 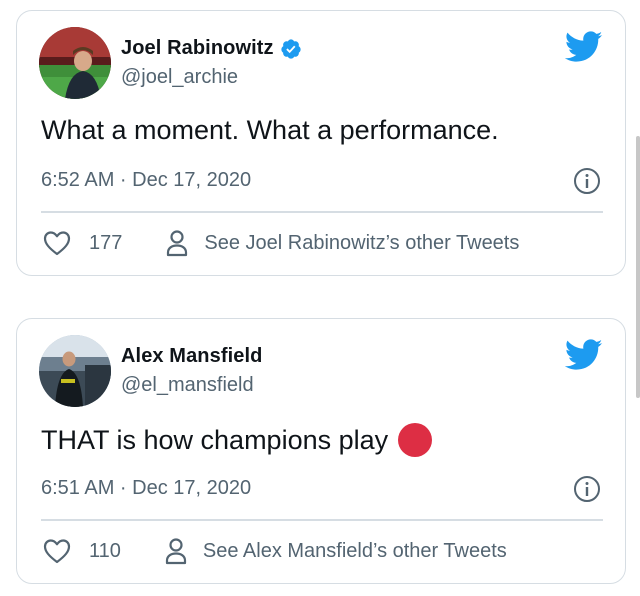 I want to click on like-count: 177, so click(x=106, y=242).